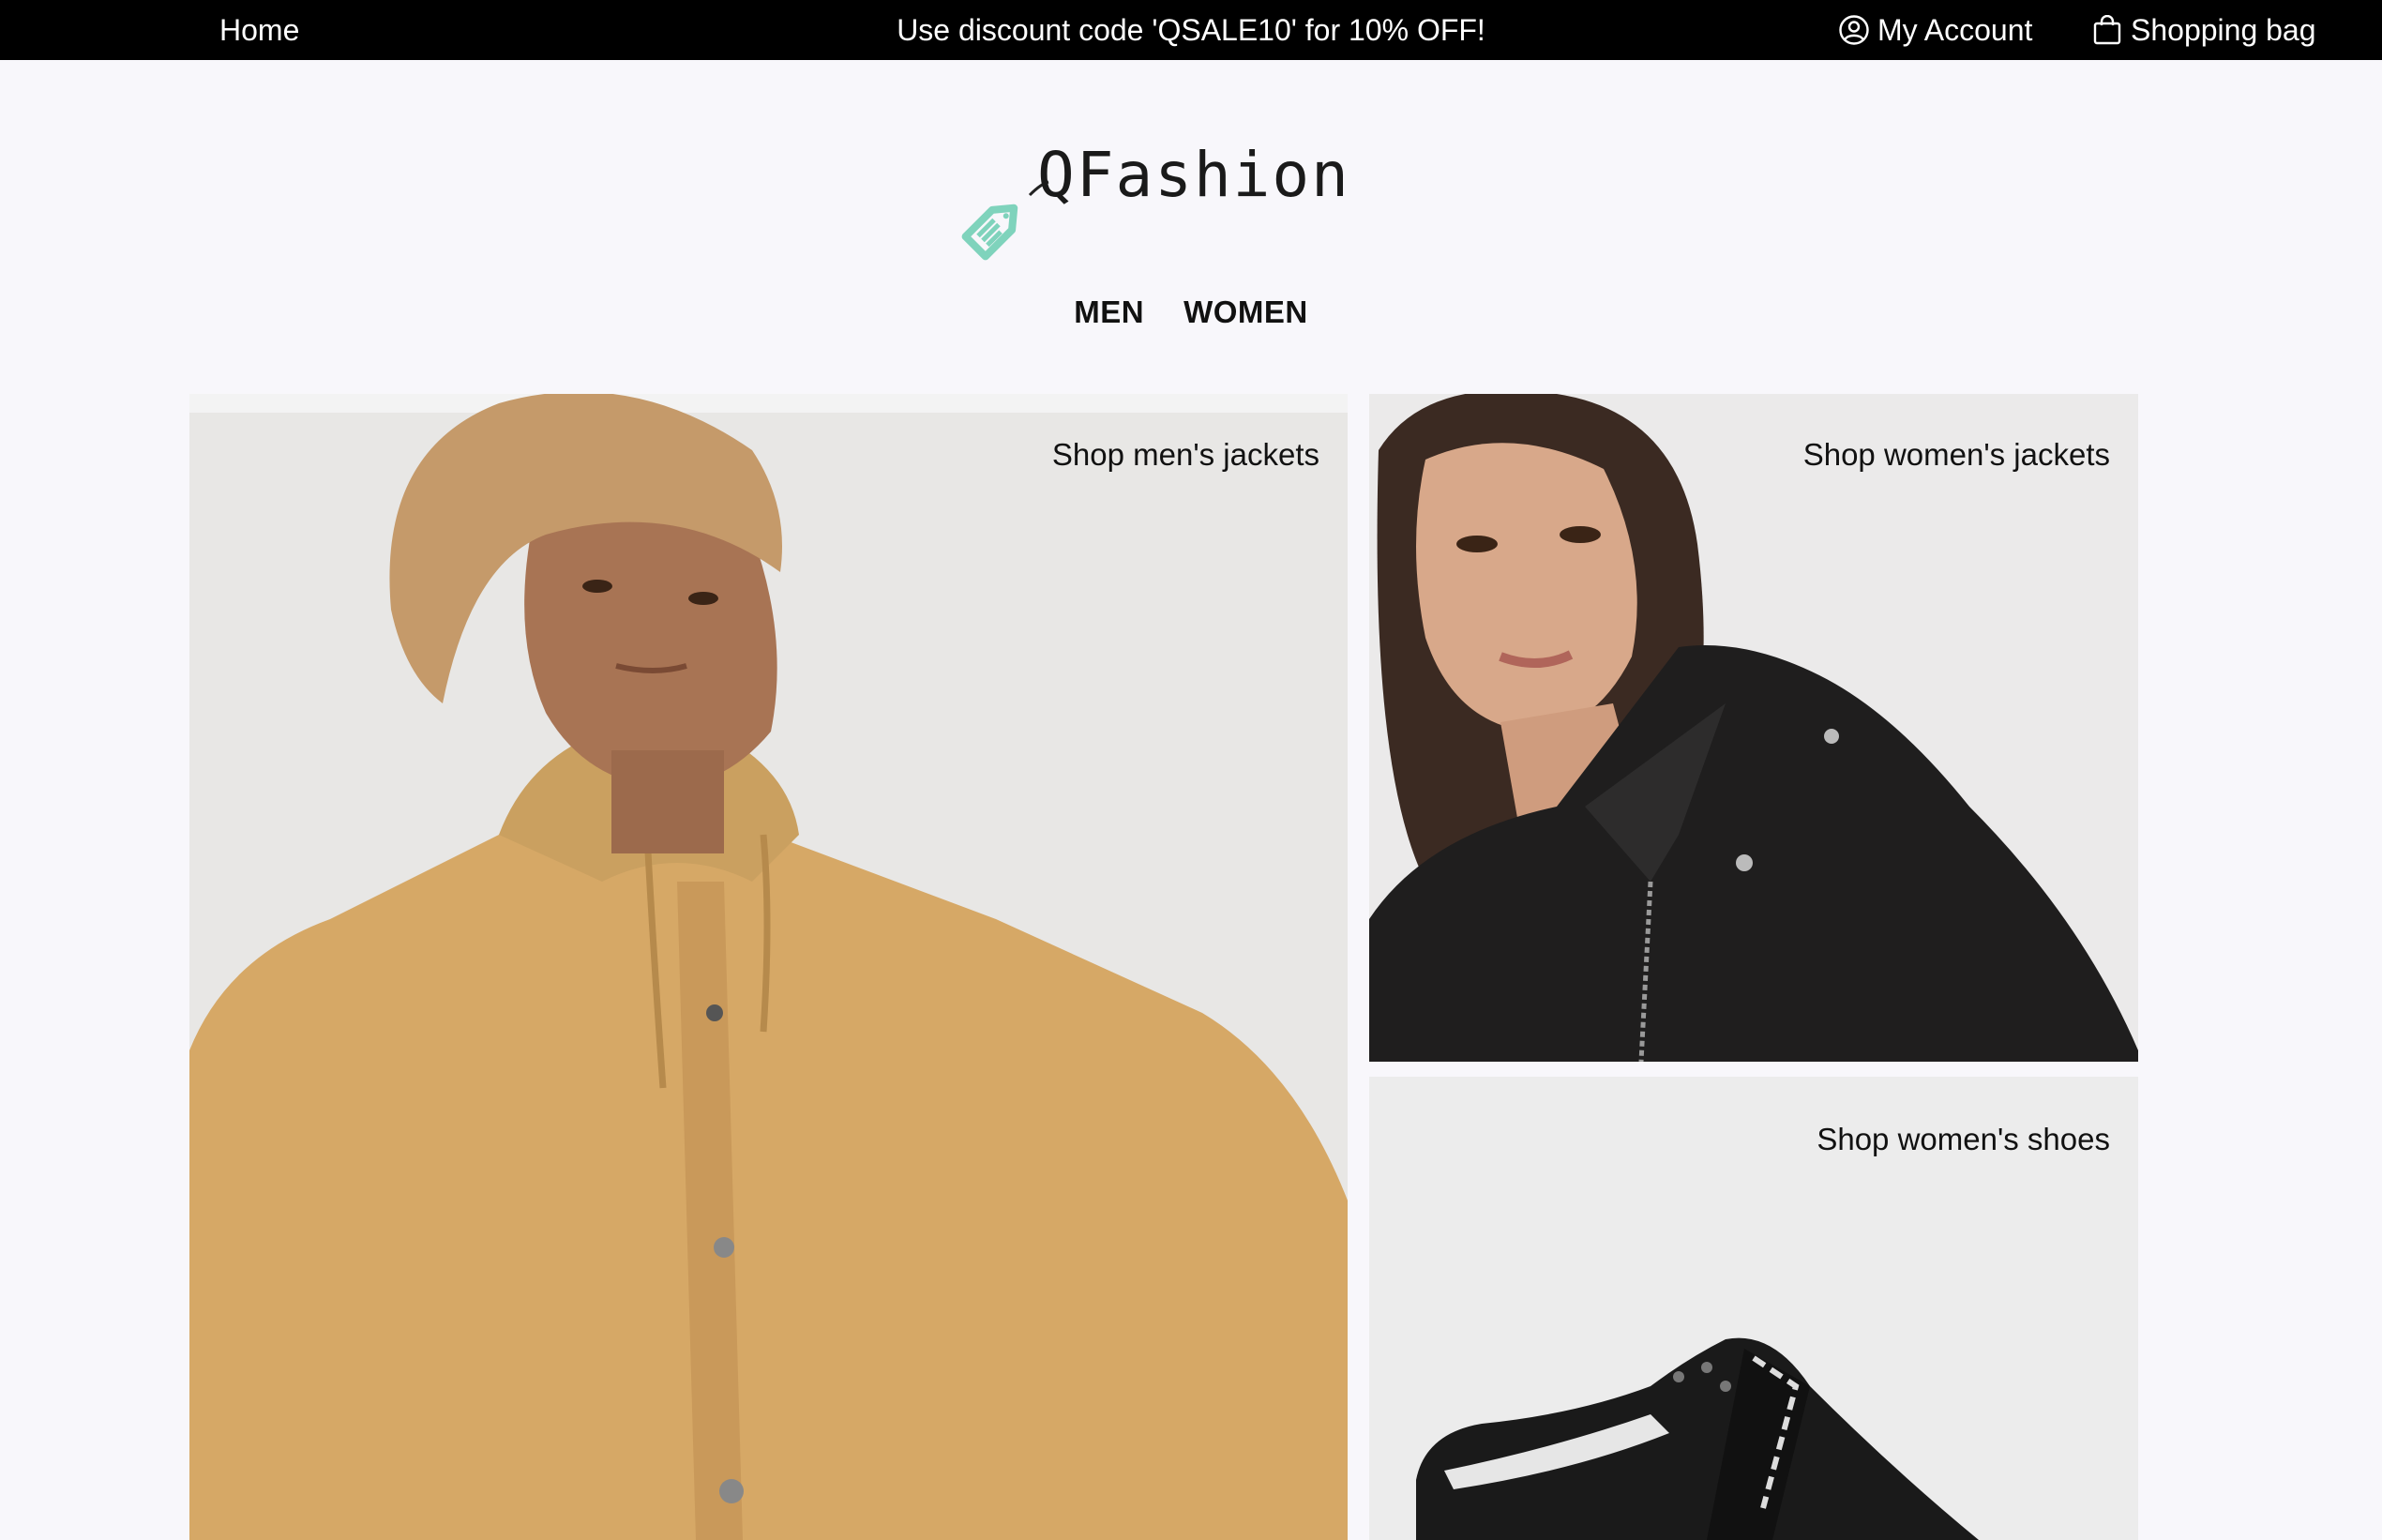 The image size is (2382, 1540). I want to click on men-jackets-label: Shop men's jackets, so click(1185, 454).